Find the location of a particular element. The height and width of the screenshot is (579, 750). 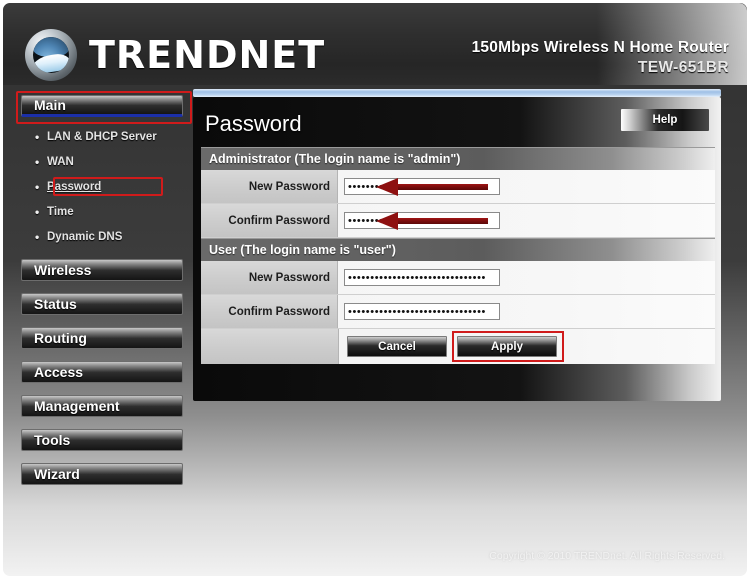

sidebar-subitem-label: Dynamic DNS is located at coordinates (85, 237).